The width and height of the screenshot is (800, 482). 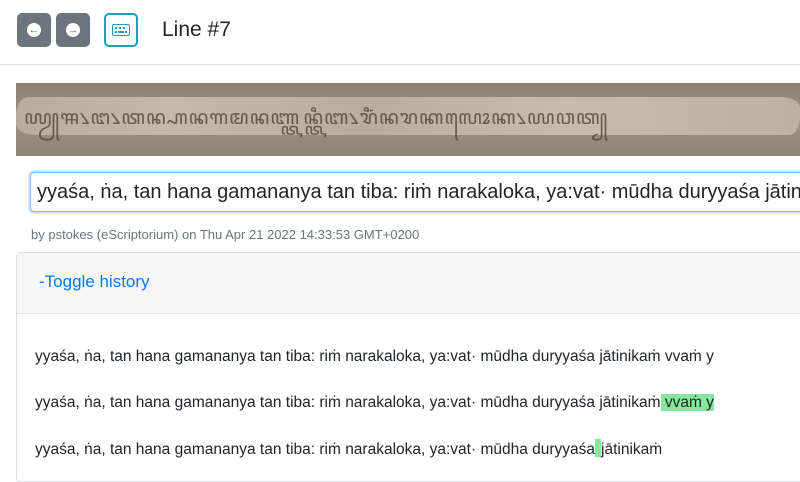 I want to click on virtual-keyboard-button, so click(x=121, y=30).